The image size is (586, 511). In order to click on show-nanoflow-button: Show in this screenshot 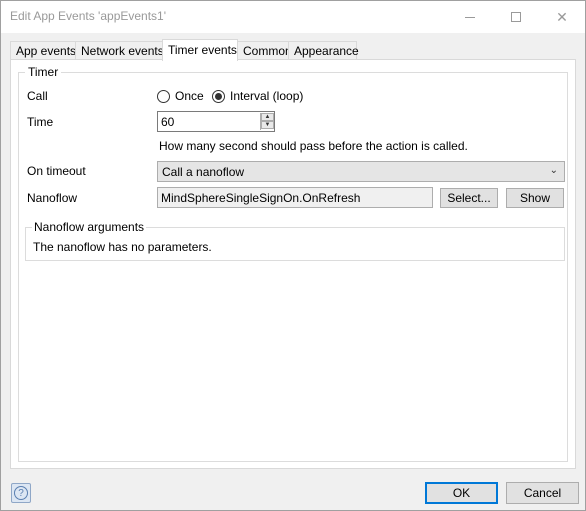, I will do `click(535, 198)`.